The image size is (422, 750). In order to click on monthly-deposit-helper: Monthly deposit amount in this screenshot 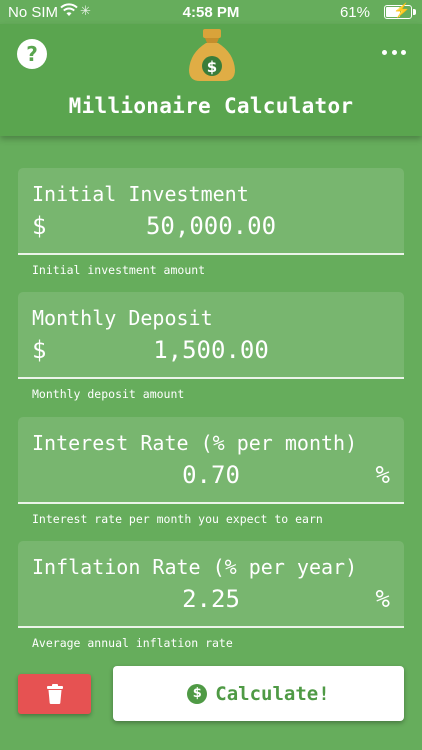, I will do `click(108, 394)`.